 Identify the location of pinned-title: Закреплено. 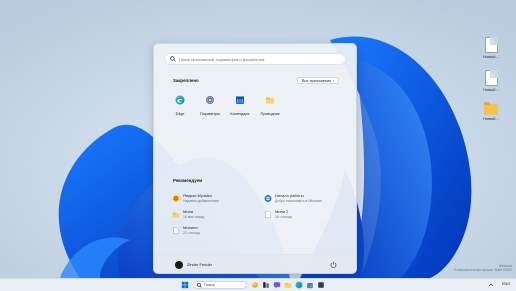
(186, 80).